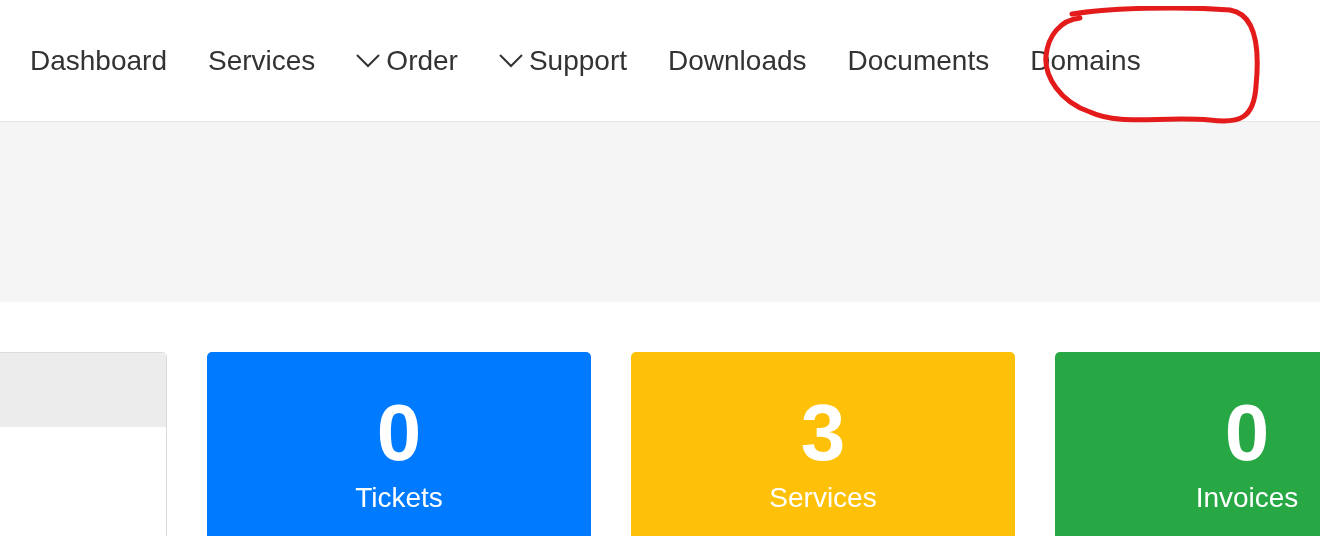 The height and width of the screenshot is (536, 1320). Describe the element at coordinates (1247, 498) in the screenshot. I see `stat-label: Invoices` at that location.